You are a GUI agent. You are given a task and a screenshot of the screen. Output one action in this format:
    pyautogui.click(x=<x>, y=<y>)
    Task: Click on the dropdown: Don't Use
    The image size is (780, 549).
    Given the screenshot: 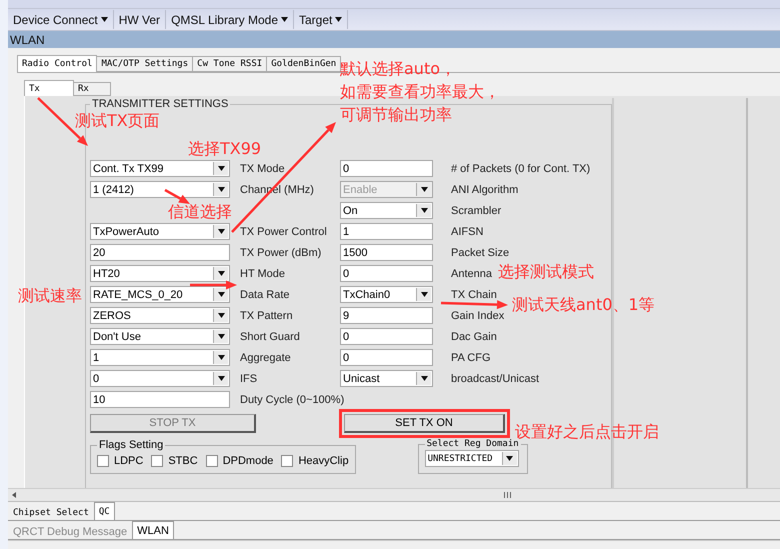 What is the action you would take?
    pyautogui.click(x=160, y=336)
    